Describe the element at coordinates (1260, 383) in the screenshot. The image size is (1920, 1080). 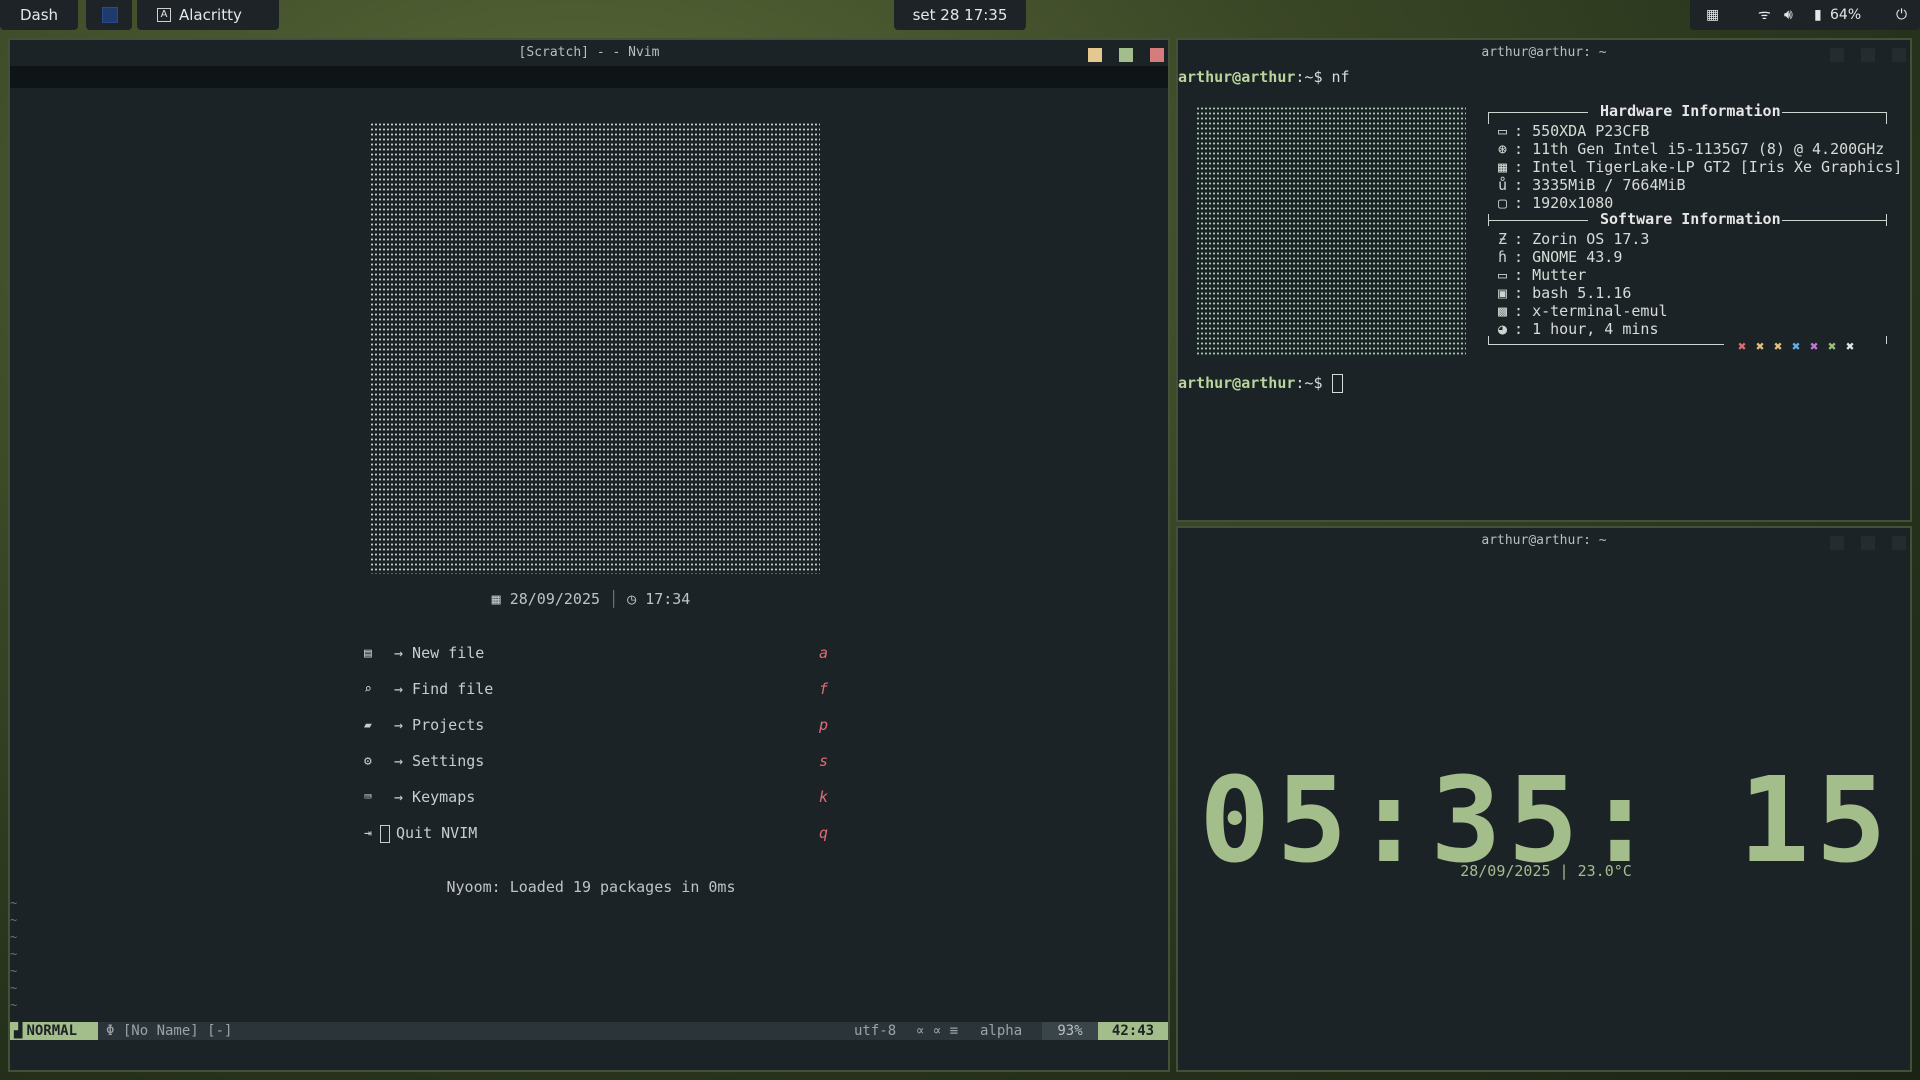
I see `prompt-line: arthur@arthur:~$` at that location.